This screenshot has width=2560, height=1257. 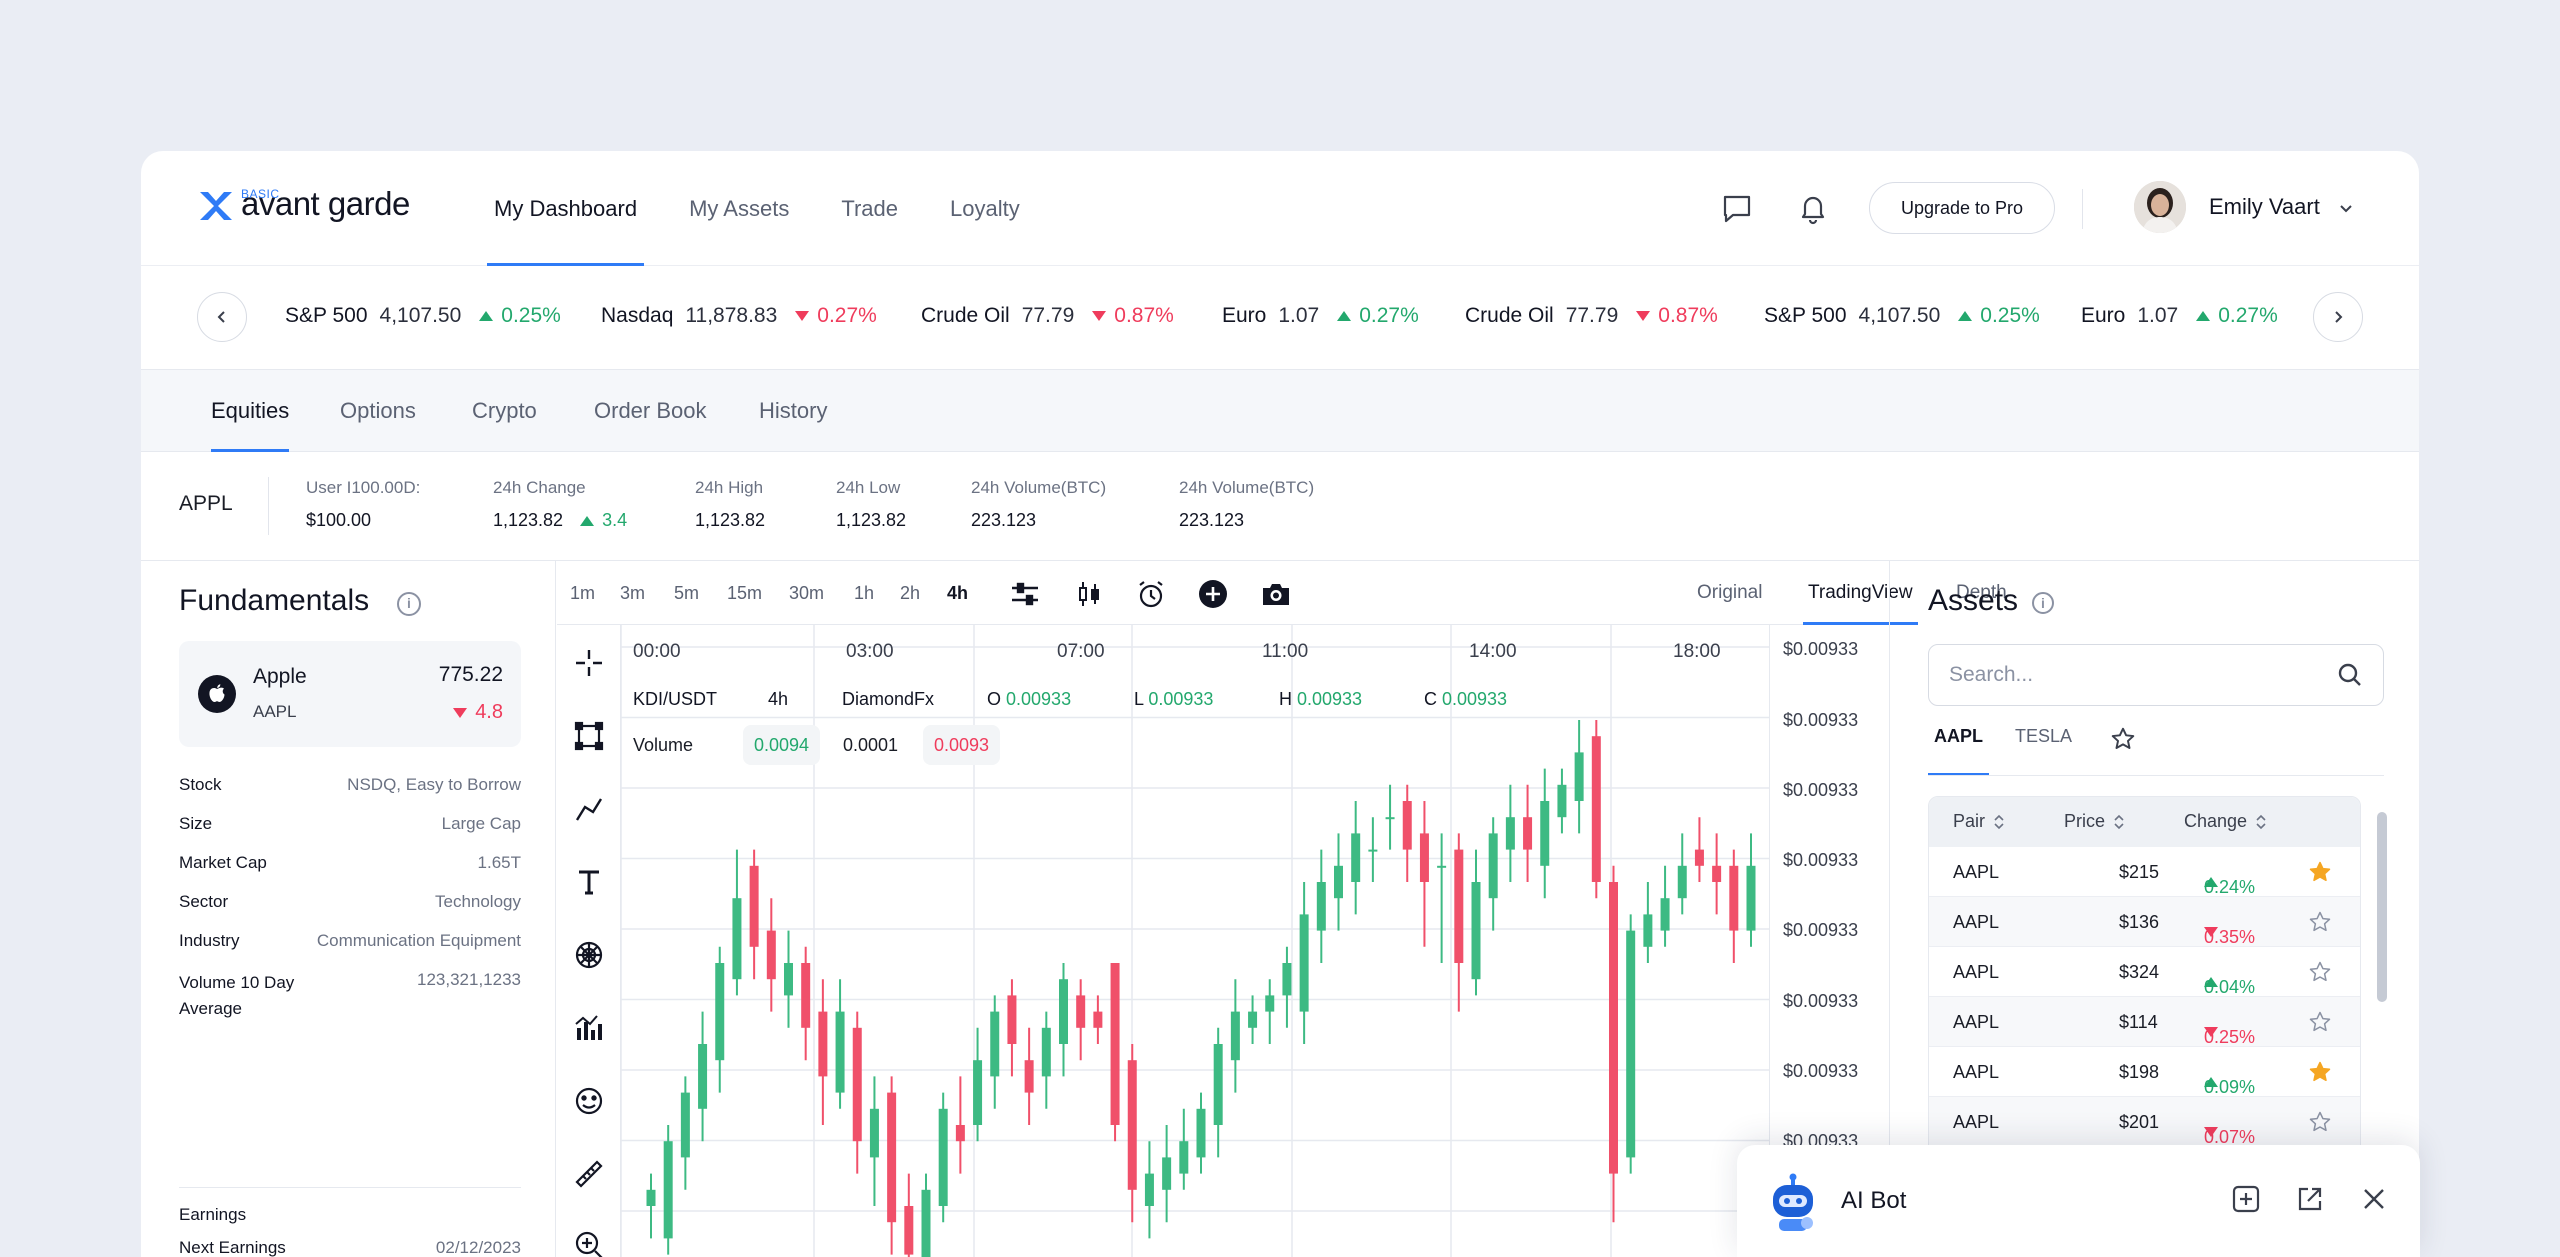 I want to click on table-row: AAPL $215 0.24%, so click(x=2144, y=872).